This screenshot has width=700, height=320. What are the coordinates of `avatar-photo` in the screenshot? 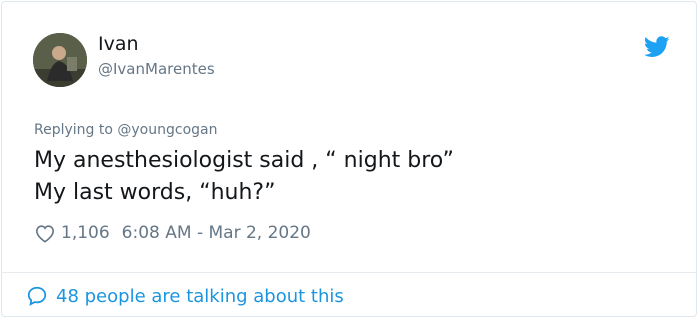 It's located at (60, 60).